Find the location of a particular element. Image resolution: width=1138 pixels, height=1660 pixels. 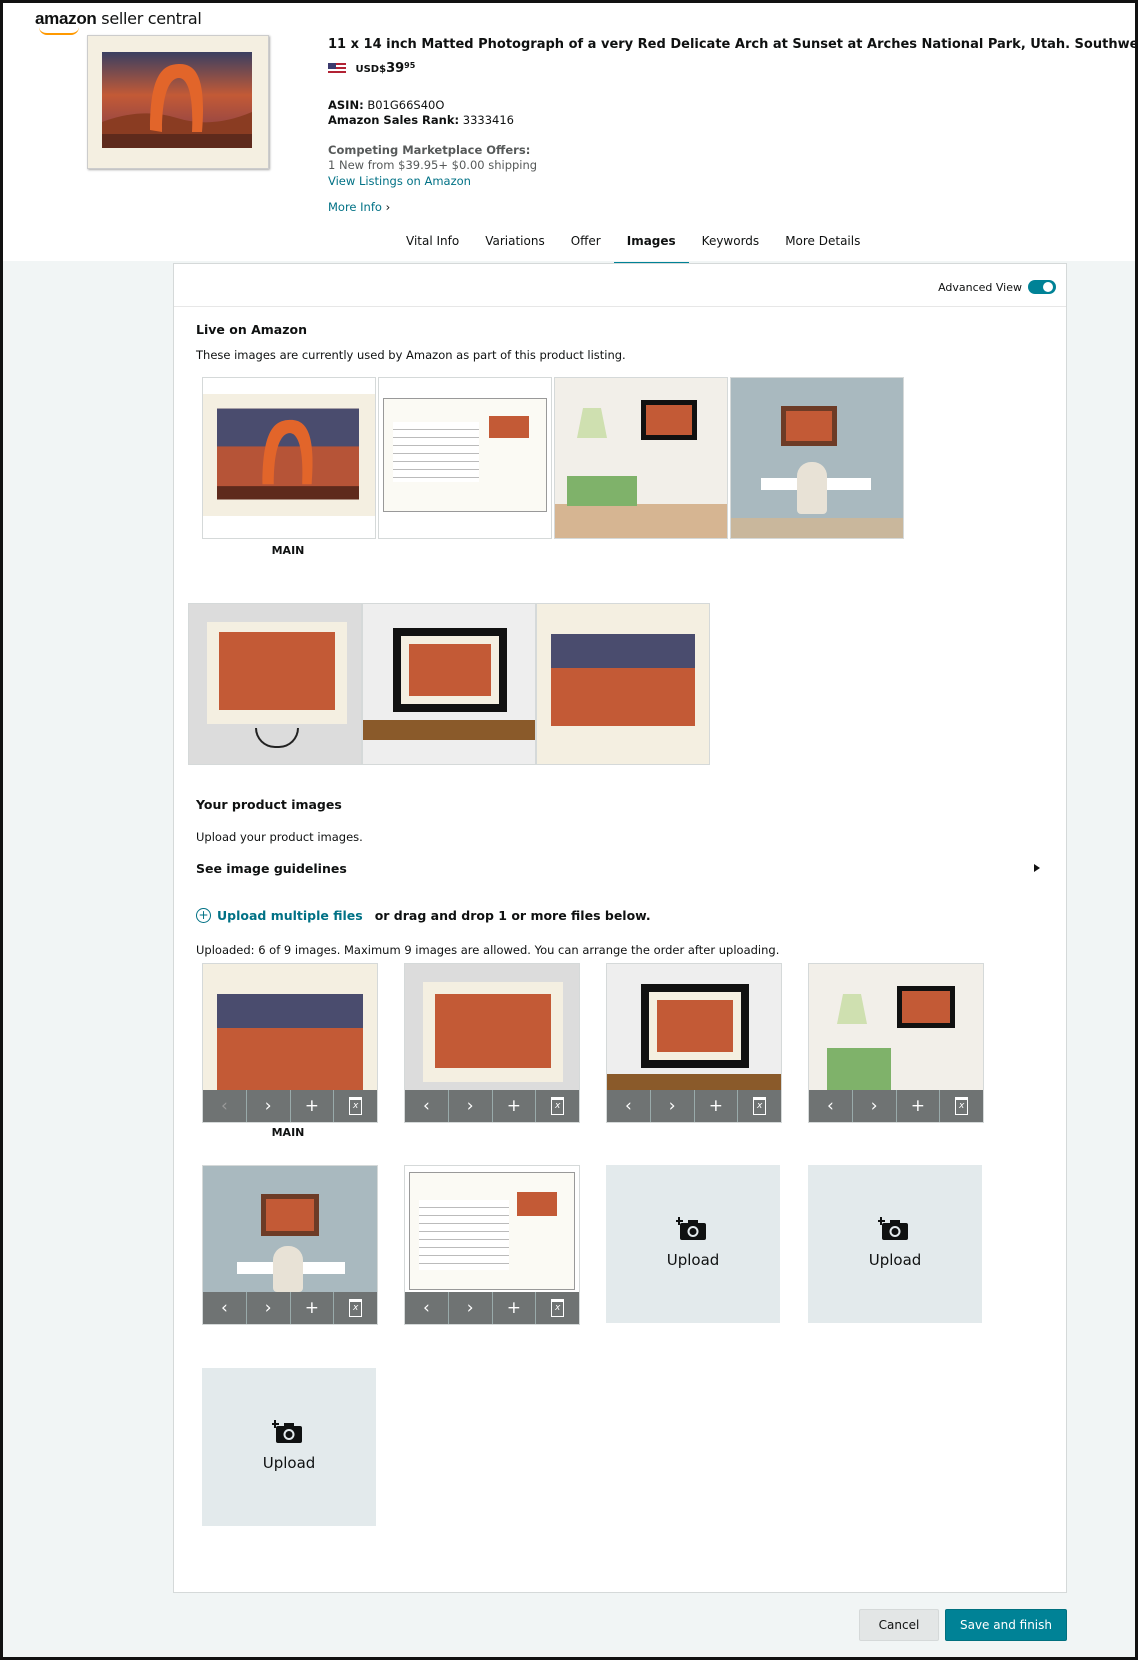

your-product-images-heading: Your product images is located at coordinates (269, 804).